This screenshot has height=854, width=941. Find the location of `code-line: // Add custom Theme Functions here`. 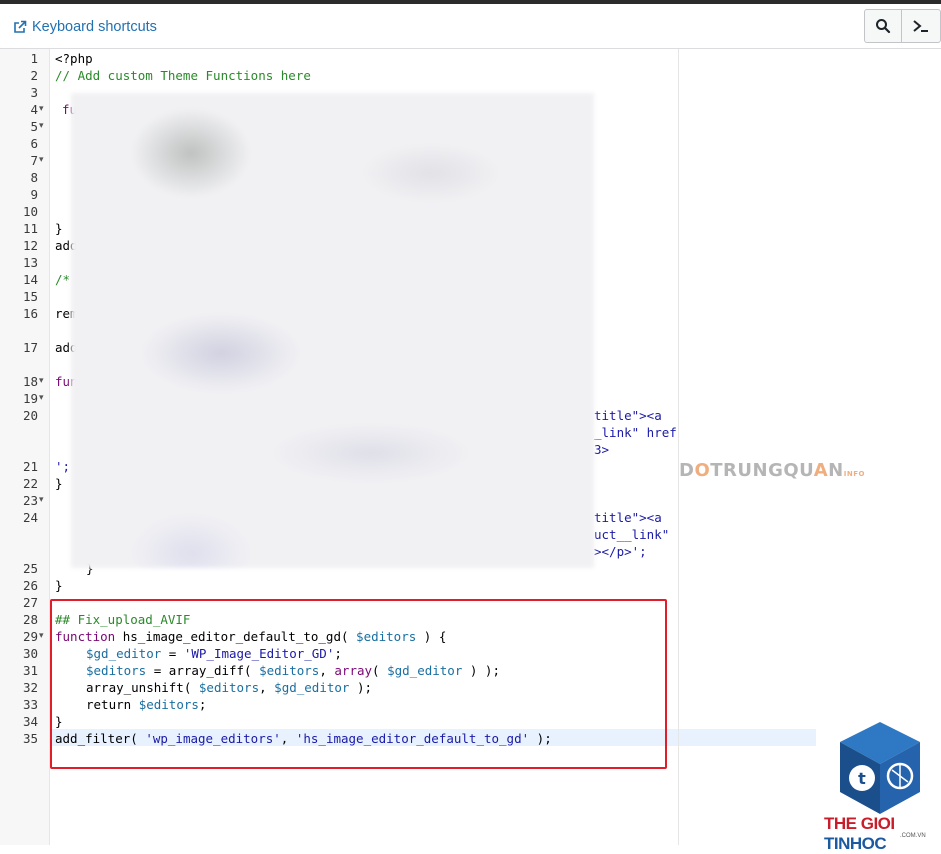

code-line: // Add custom Theme Functions here is located at coordinates (183, 75).